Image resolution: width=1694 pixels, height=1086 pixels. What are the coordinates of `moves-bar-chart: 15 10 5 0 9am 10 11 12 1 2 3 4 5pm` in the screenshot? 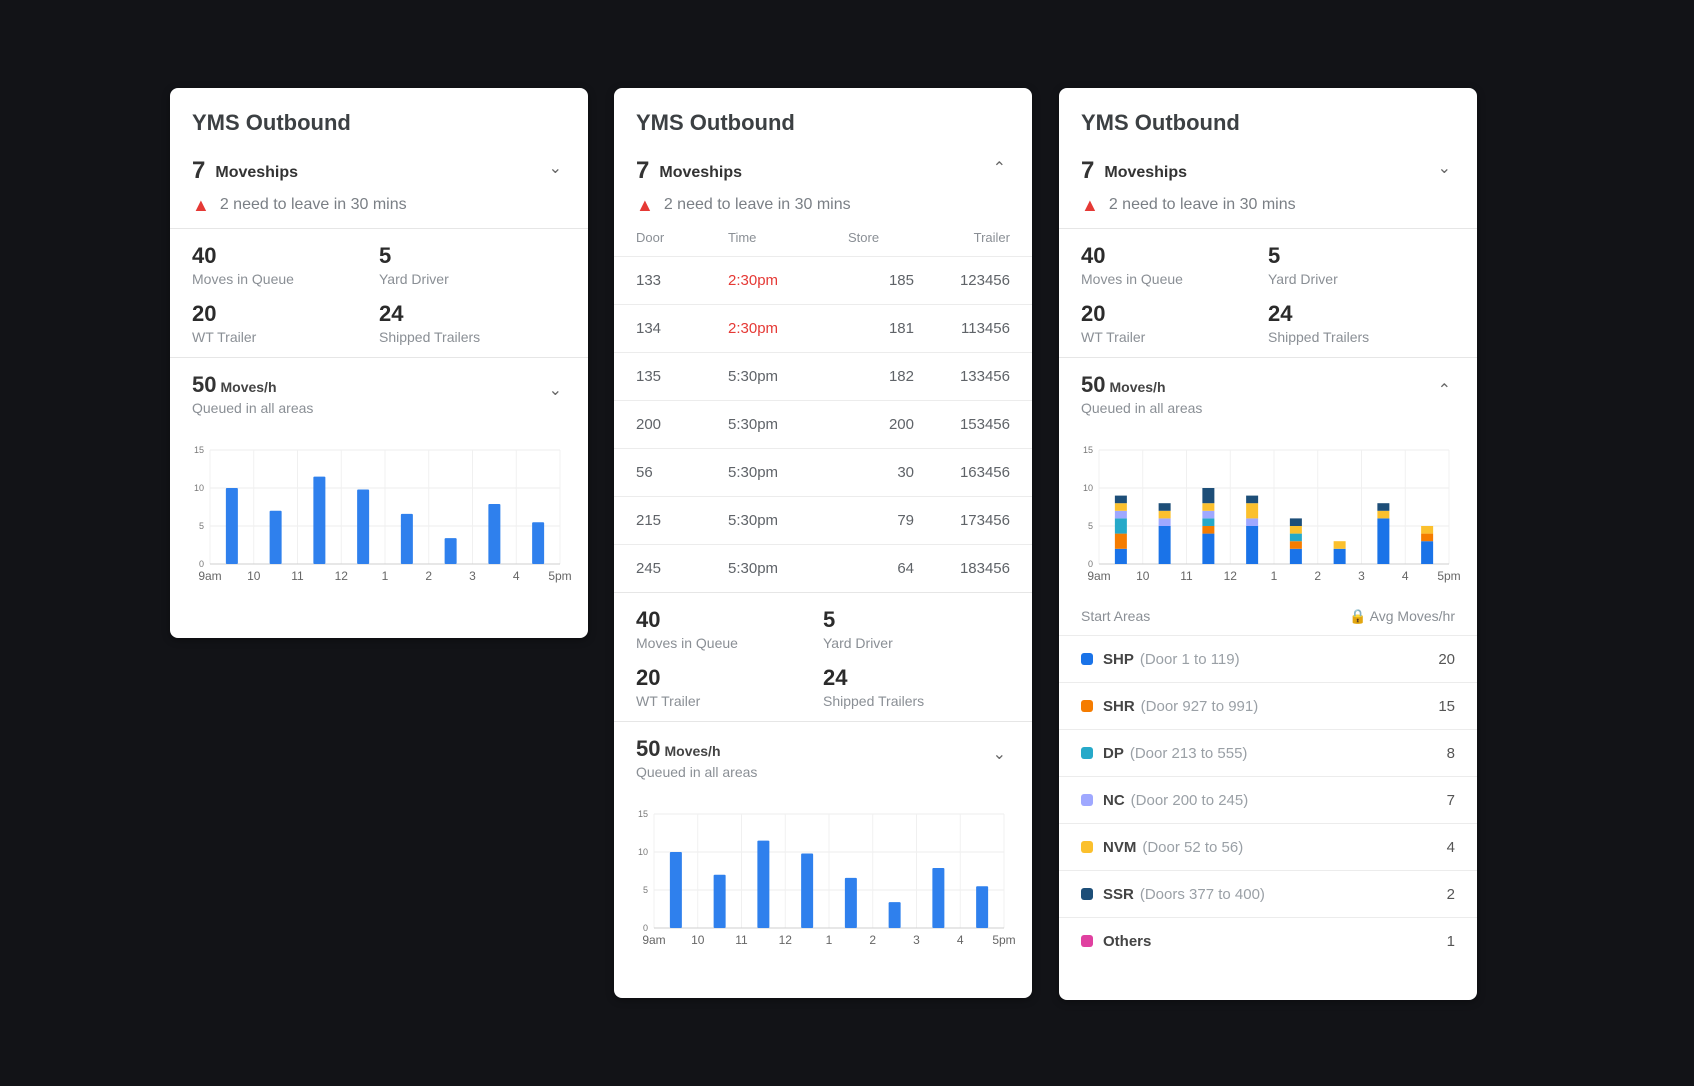 It's located at (379, 517).